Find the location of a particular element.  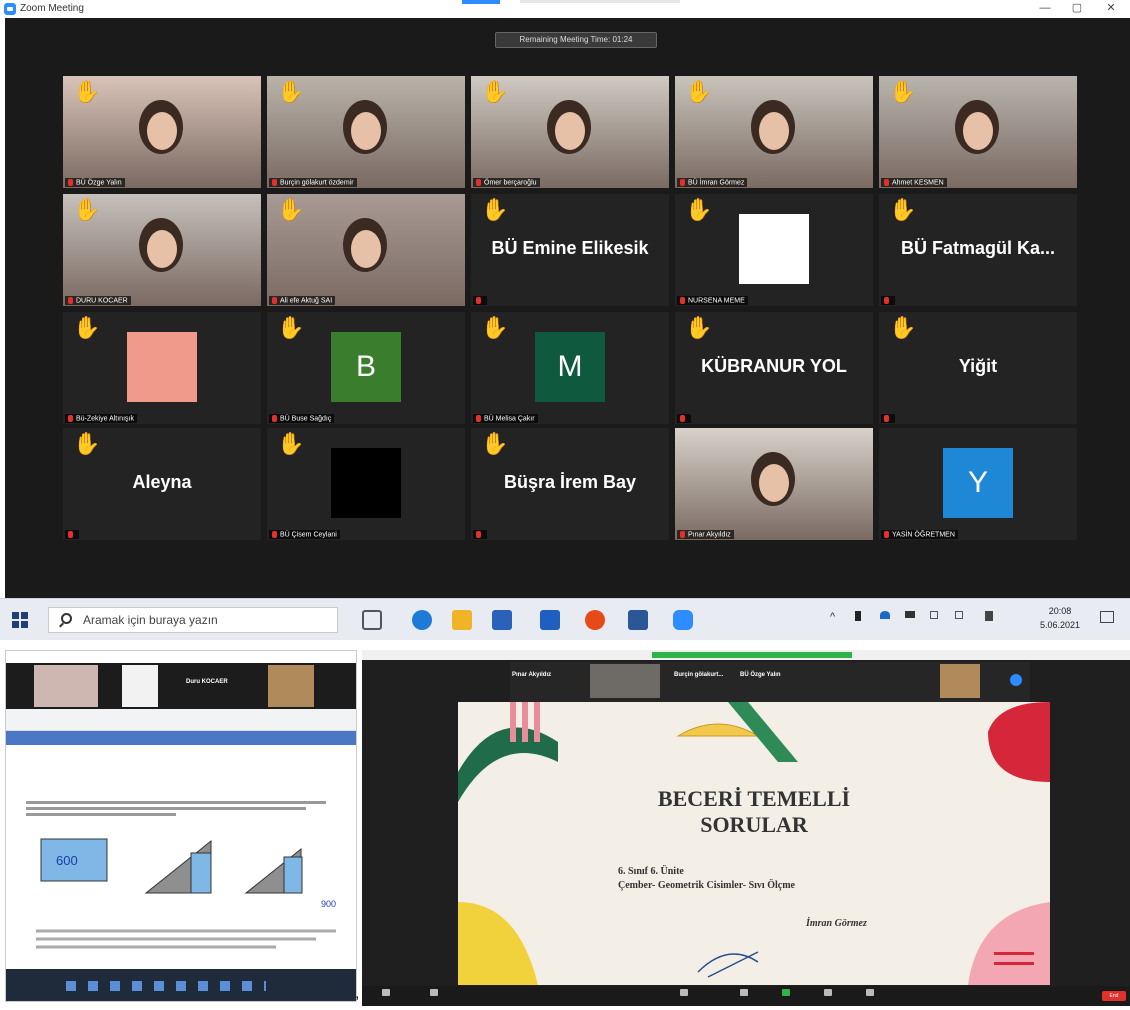

participant-tile: ✋ Ali efe Aktuğ SAI is located at coordinates (366, 250).